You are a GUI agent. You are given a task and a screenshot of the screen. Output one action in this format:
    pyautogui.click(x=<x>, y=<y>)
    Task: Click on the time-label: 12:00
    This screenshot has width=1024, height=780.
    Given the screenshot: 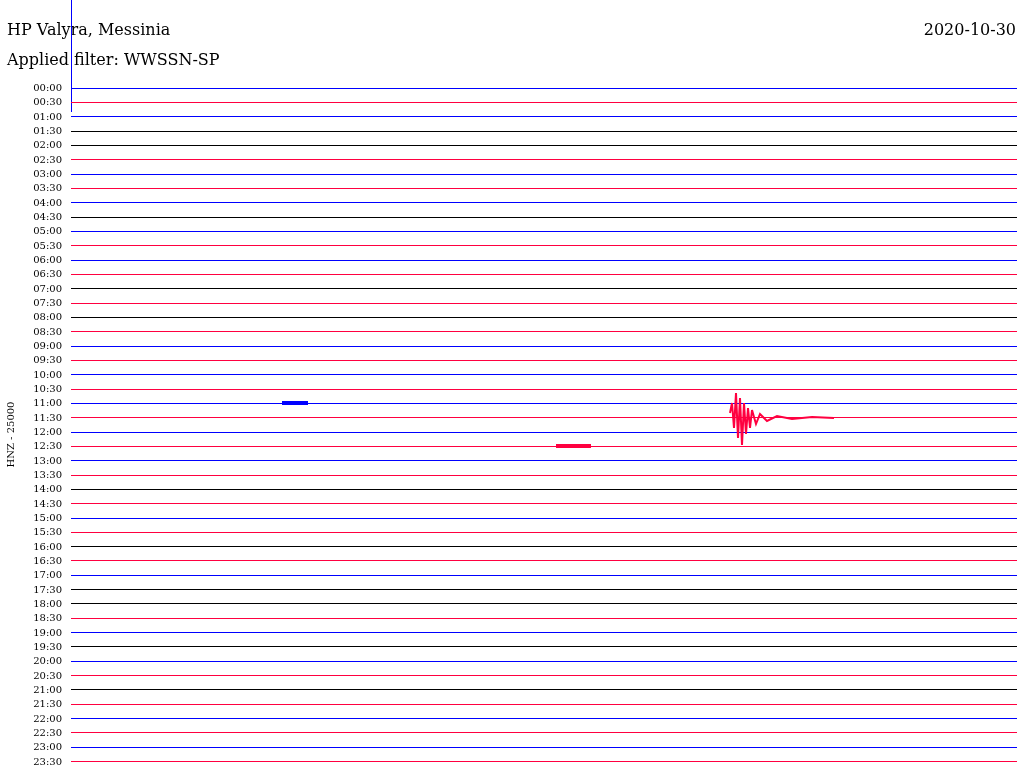 What is the action you would take?
    pyautogui.click(x=47, y=432)
    